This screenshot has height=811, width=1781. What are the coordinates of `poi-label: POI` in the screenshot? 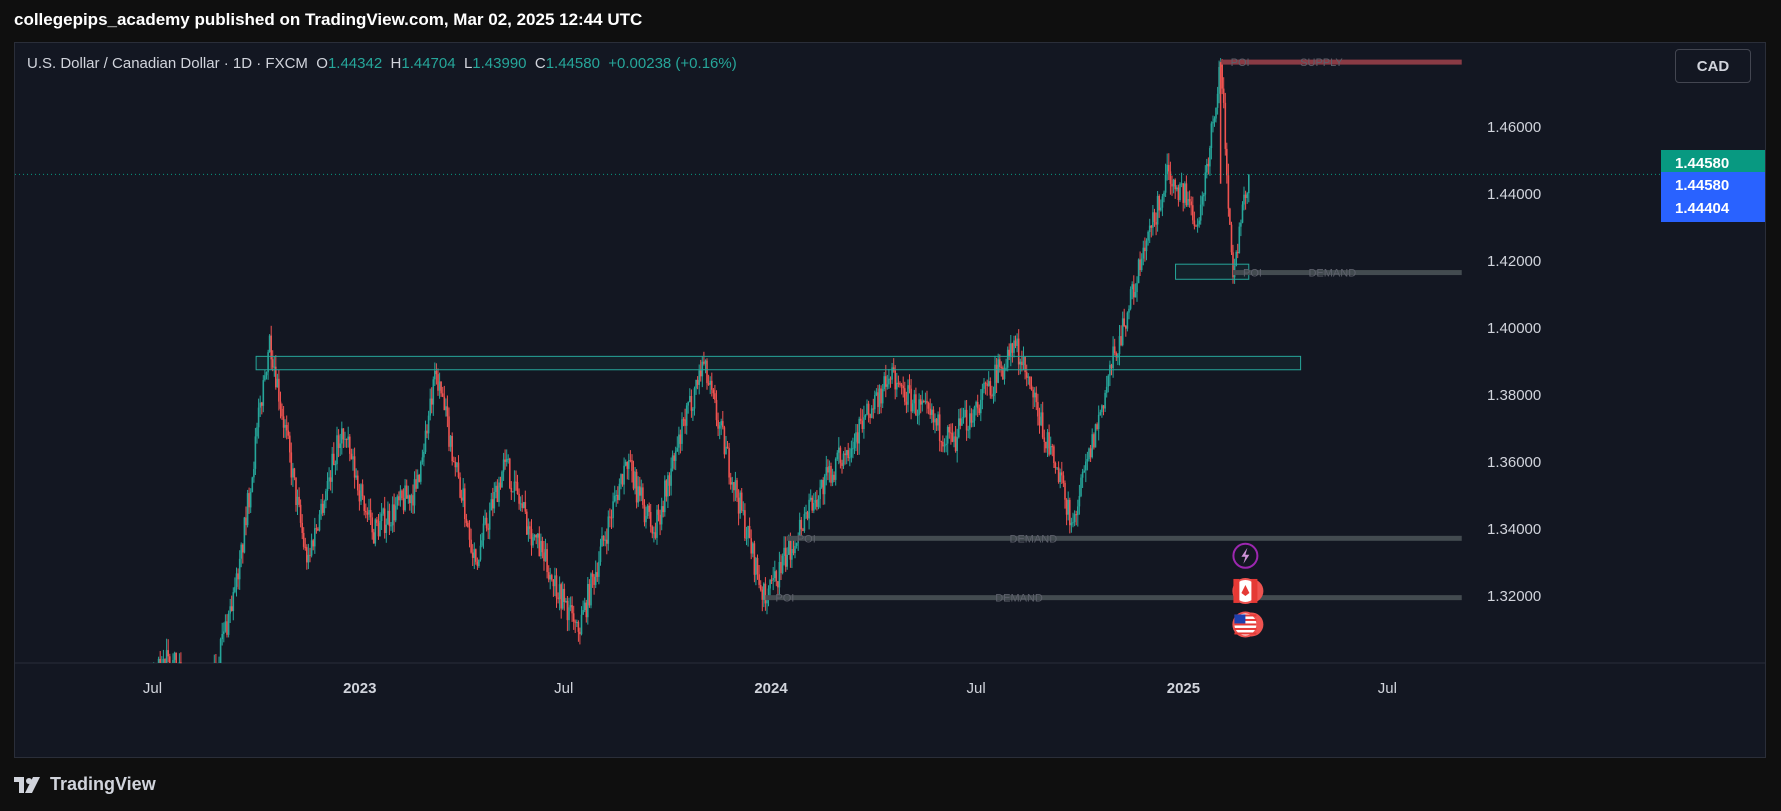 It's located at (1240, 63).